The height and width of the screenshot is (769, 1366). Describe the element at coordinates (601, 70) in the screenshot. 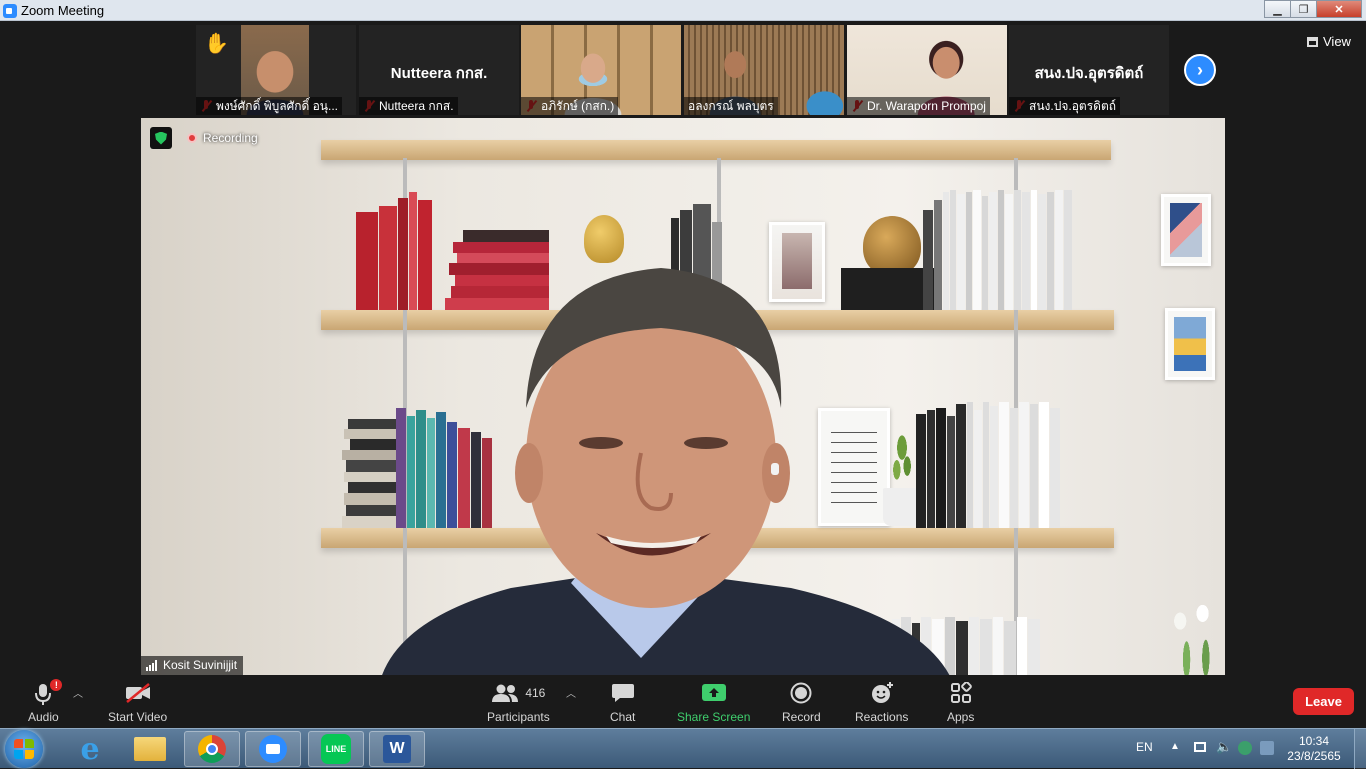

I see `participant-tile: อภิรักษ์ (กสก.)` at that location.